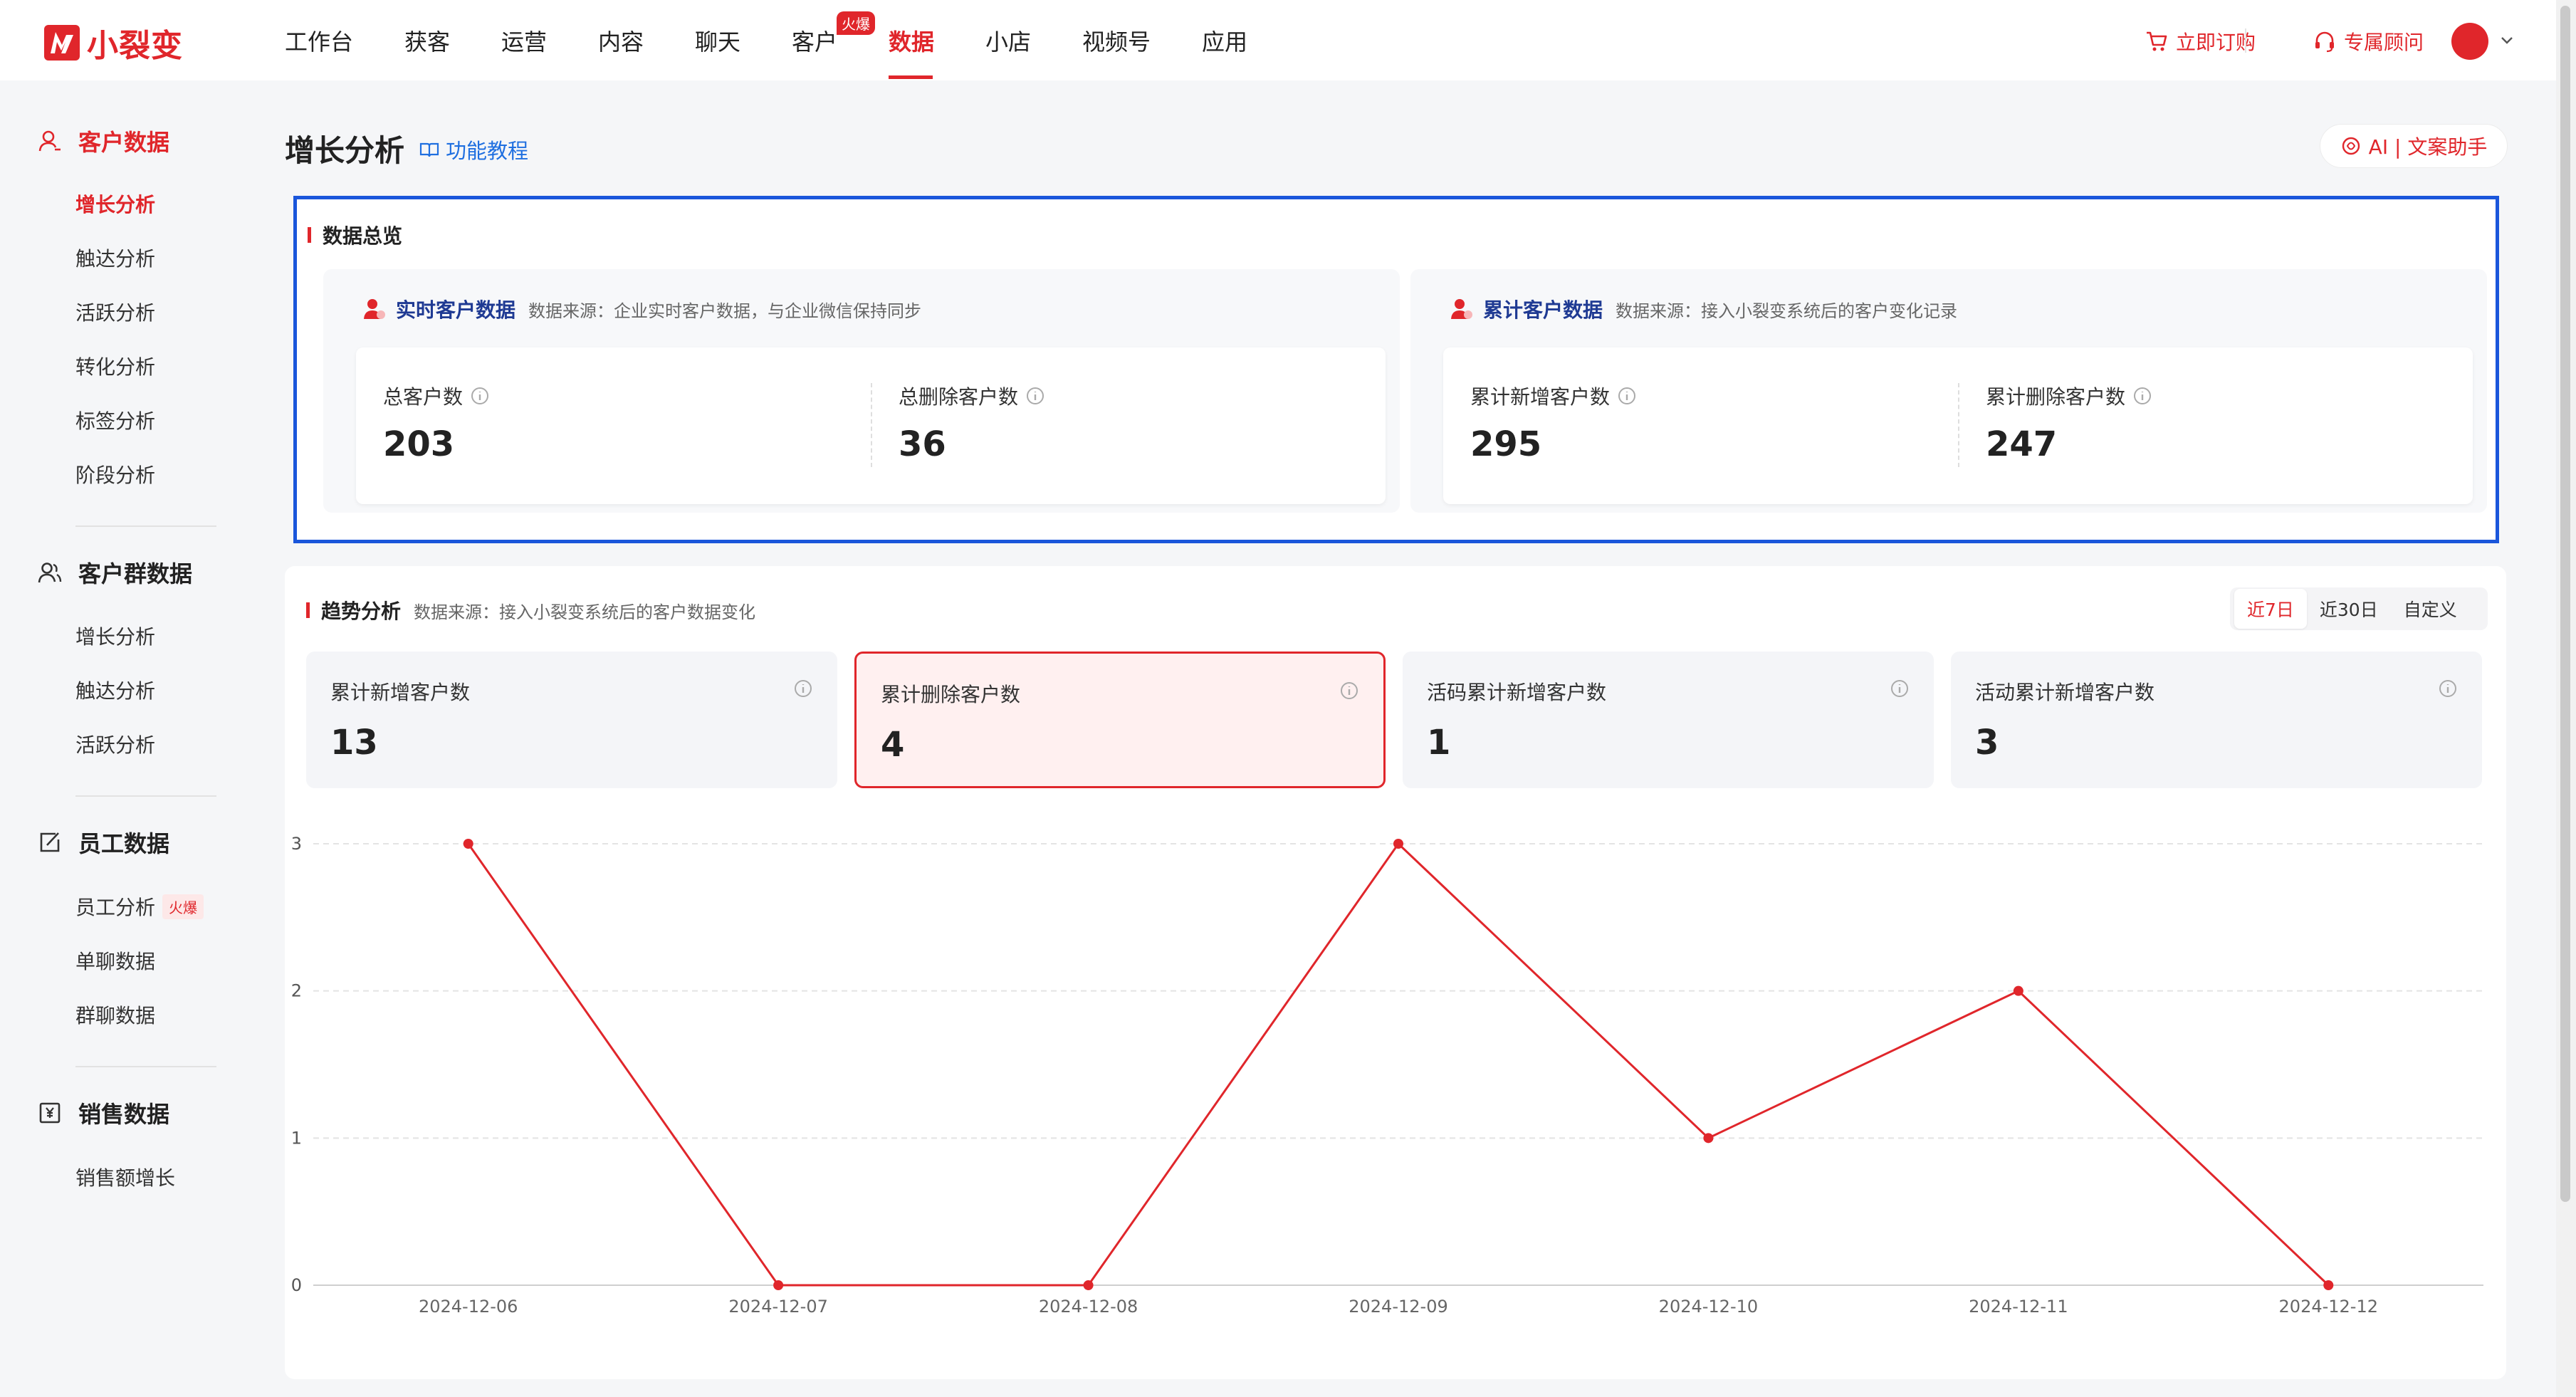 The height and width of the screenshot is (1397, 2576). I want to click on metric-divider, so click(871, 425).